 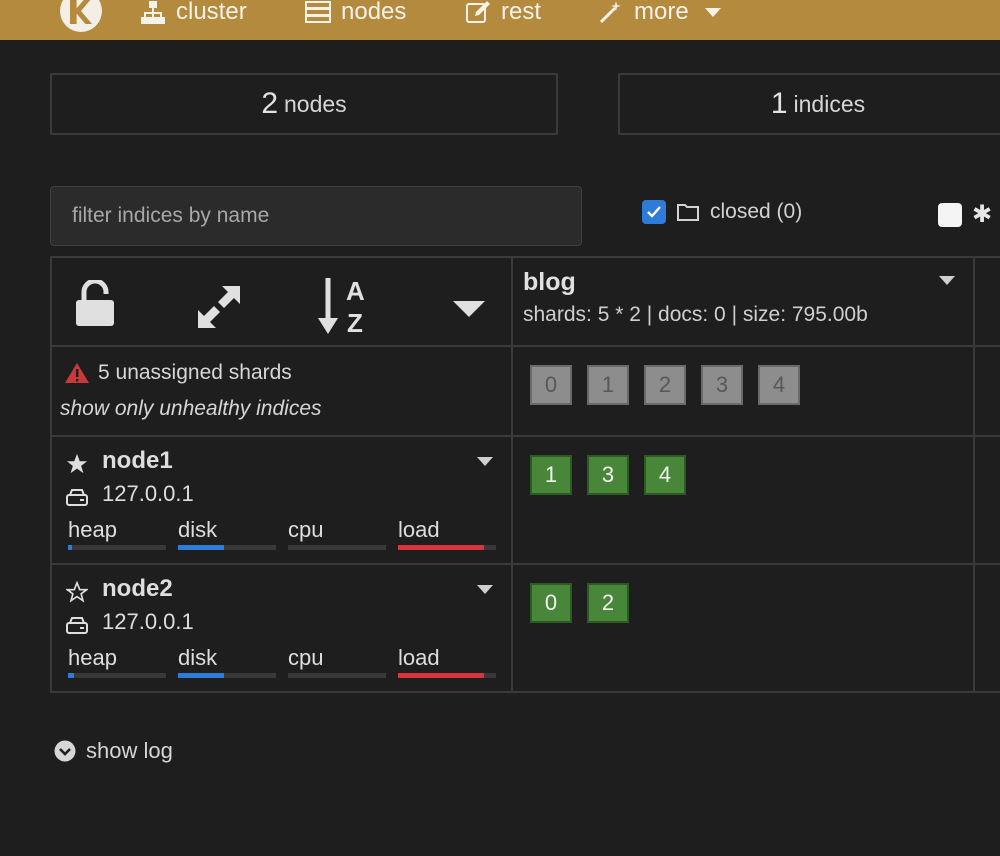 I want to click on unassigned-text: 5 unassigned shards, so click(x=195, y=372).